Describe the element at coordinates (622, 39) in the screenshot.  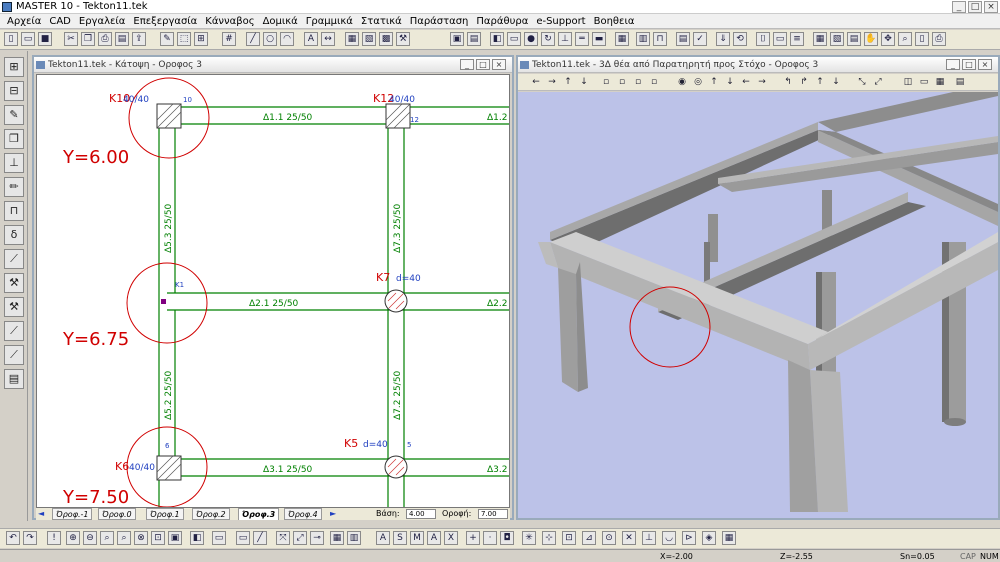
I see `calc-icon: ▦` at that location.